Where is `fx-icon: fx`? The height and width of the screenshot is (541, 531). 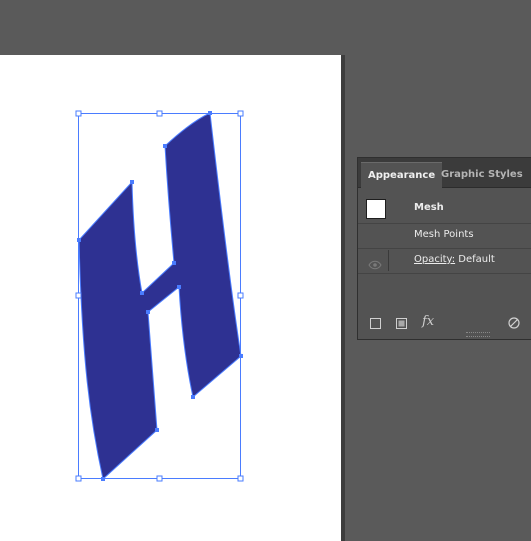 fx-icon: fx is located at coordinates (428, 321).